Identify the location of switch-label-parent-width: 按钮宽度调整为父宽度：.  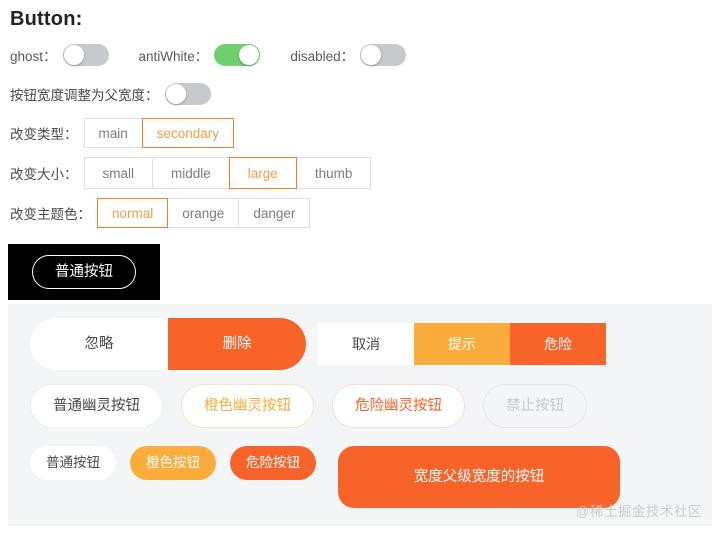
(84, 95).